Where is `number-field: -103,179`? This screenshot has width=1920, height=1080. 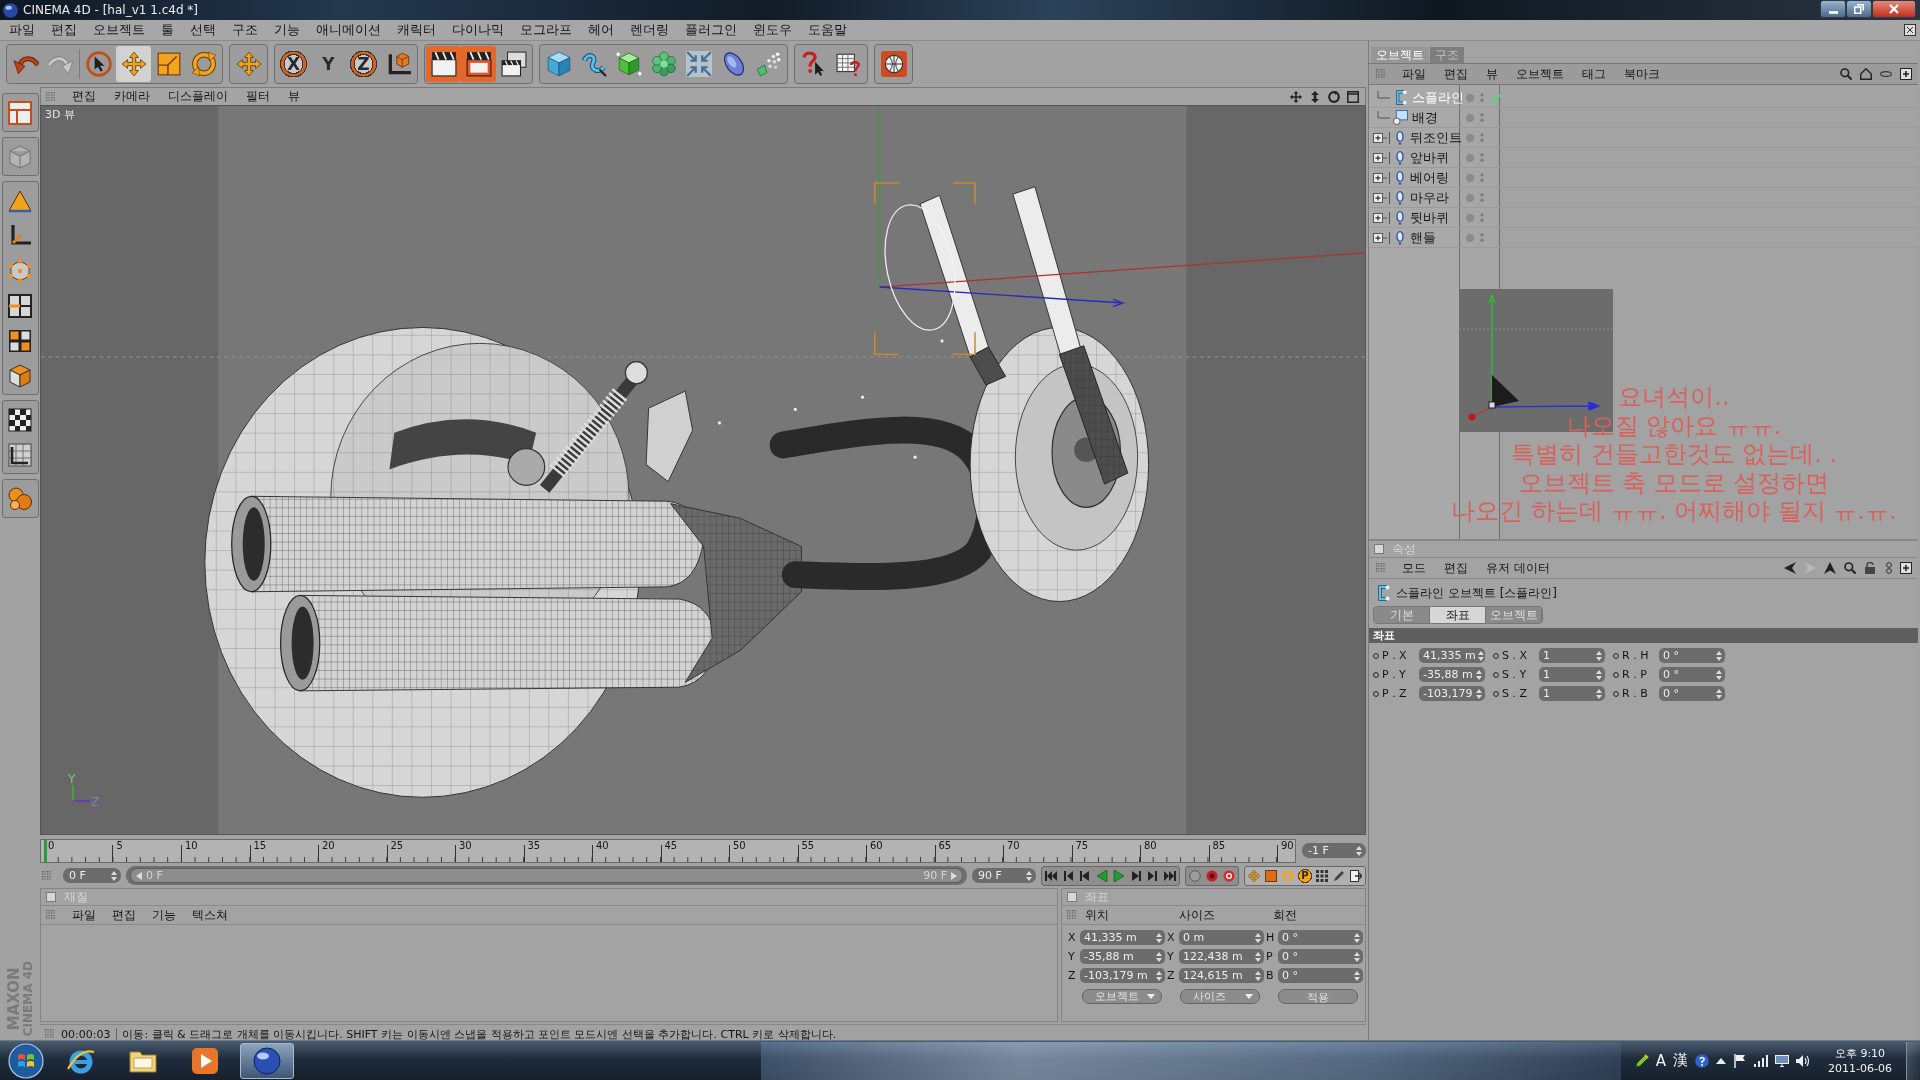 number-field: -103,179 is located at coordinates (1452, 693).